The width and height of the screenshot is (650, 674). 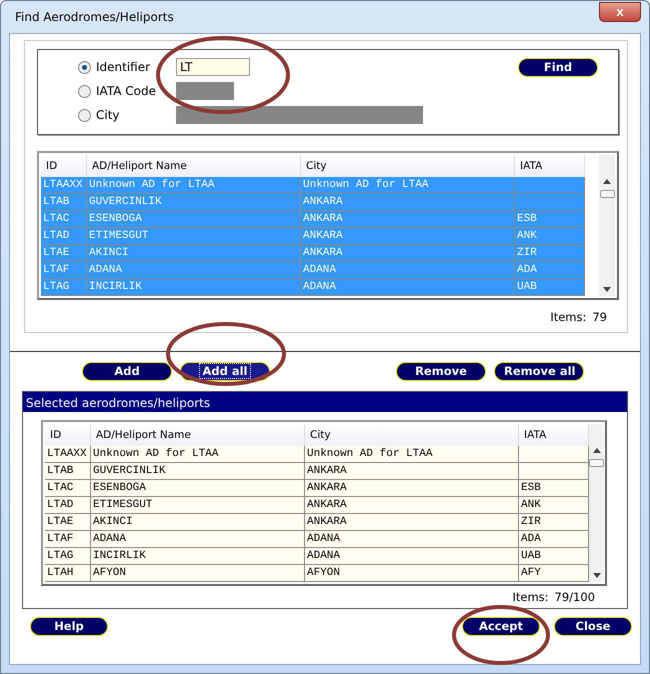 What do you see at coordinates (198, 556) in the screenshot?
I see `table-cell: INCIRLIK` at bounding box center [198, 556].